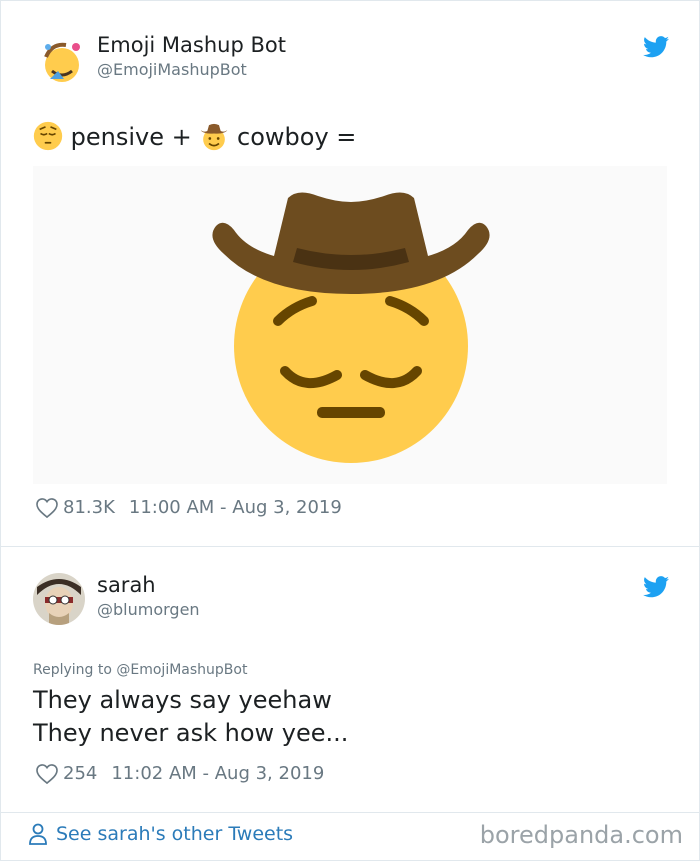 The height and width of the screenshot is (861, 700). Describe the element at coordinates (148, 609) in the screenshot. I see `sarah-handle: @blumorgen` at that location.